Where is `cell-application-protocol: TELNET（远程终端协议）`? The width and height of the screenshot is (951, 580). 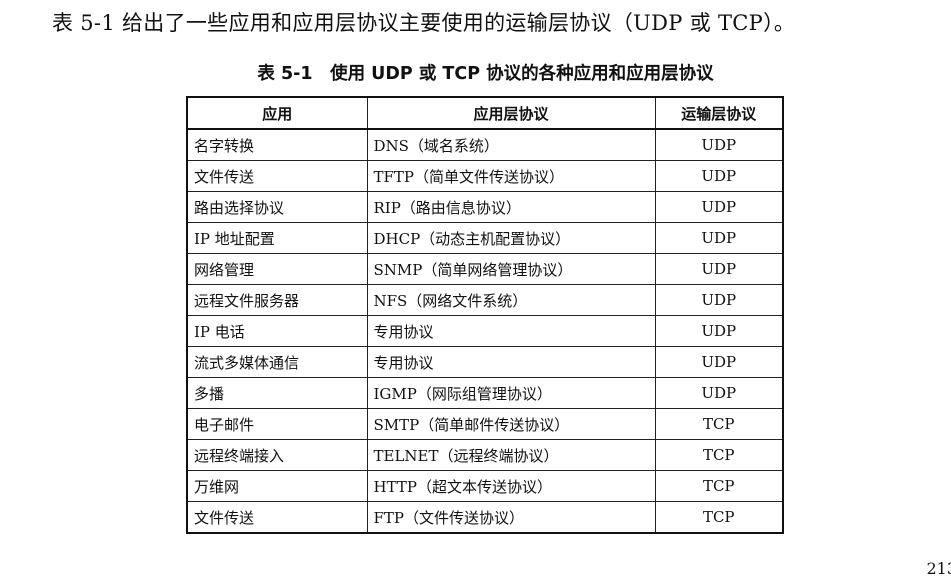
cell-application-protocol: TELNET（远程终端协议） is located at coordinates (511, 455).